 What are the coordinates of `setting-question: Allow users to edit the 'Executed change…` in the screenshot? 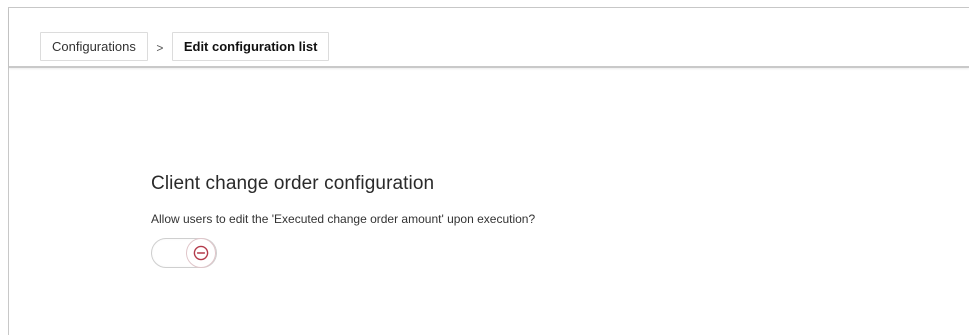 It's located at (343, 219).